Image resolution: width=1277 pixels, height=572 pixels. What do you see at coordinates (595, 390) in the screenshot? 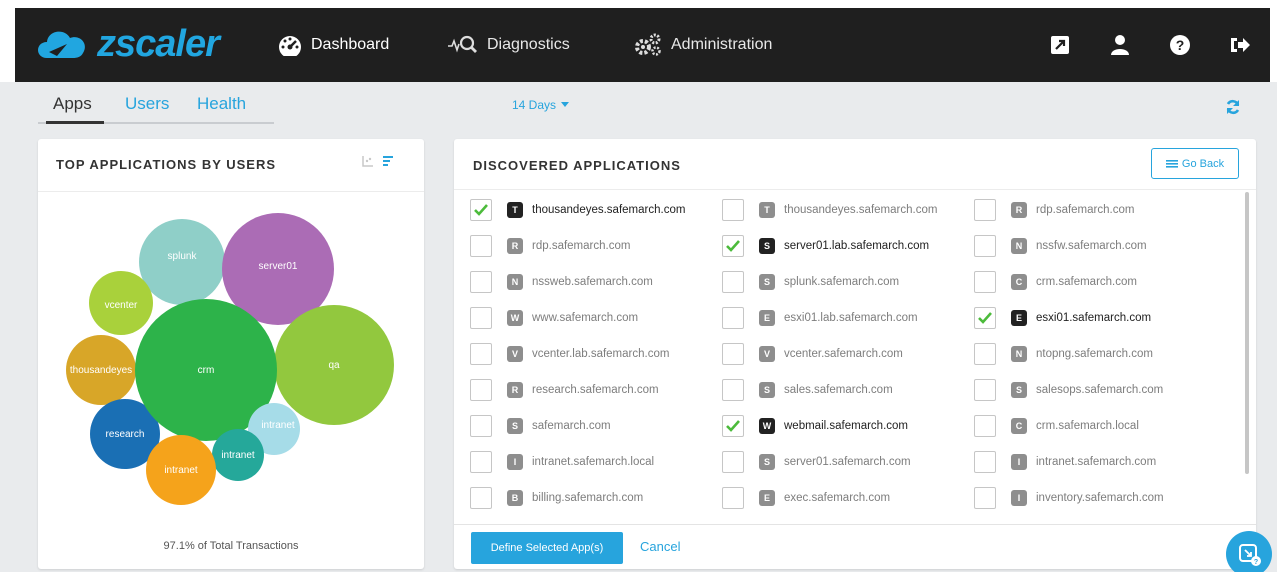
I see `app-name: research.safemarch.com` at bounding box center [595, 390].